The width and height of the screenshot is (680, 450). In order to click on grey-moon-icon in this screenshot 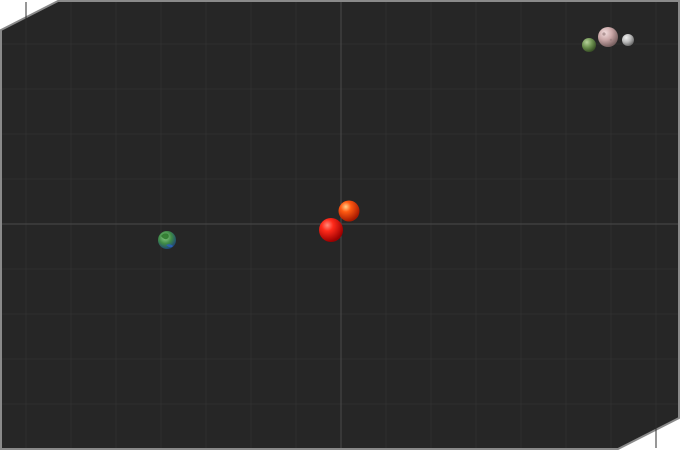, I will do `click(628, 40)`.